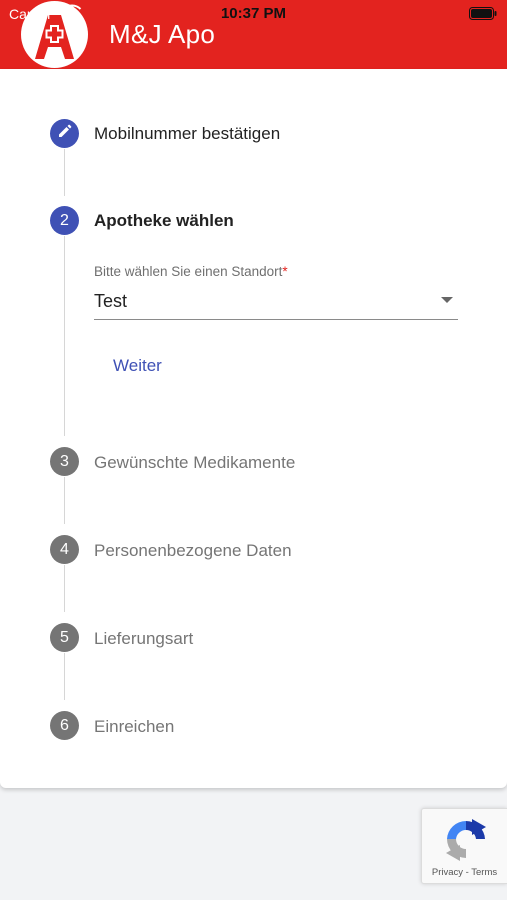 The image size is (507, 900). What do you see at coordinates (64, 725) in the screenshot?
I see `step-6-indicator: 6` at bounding box center [64, 725].